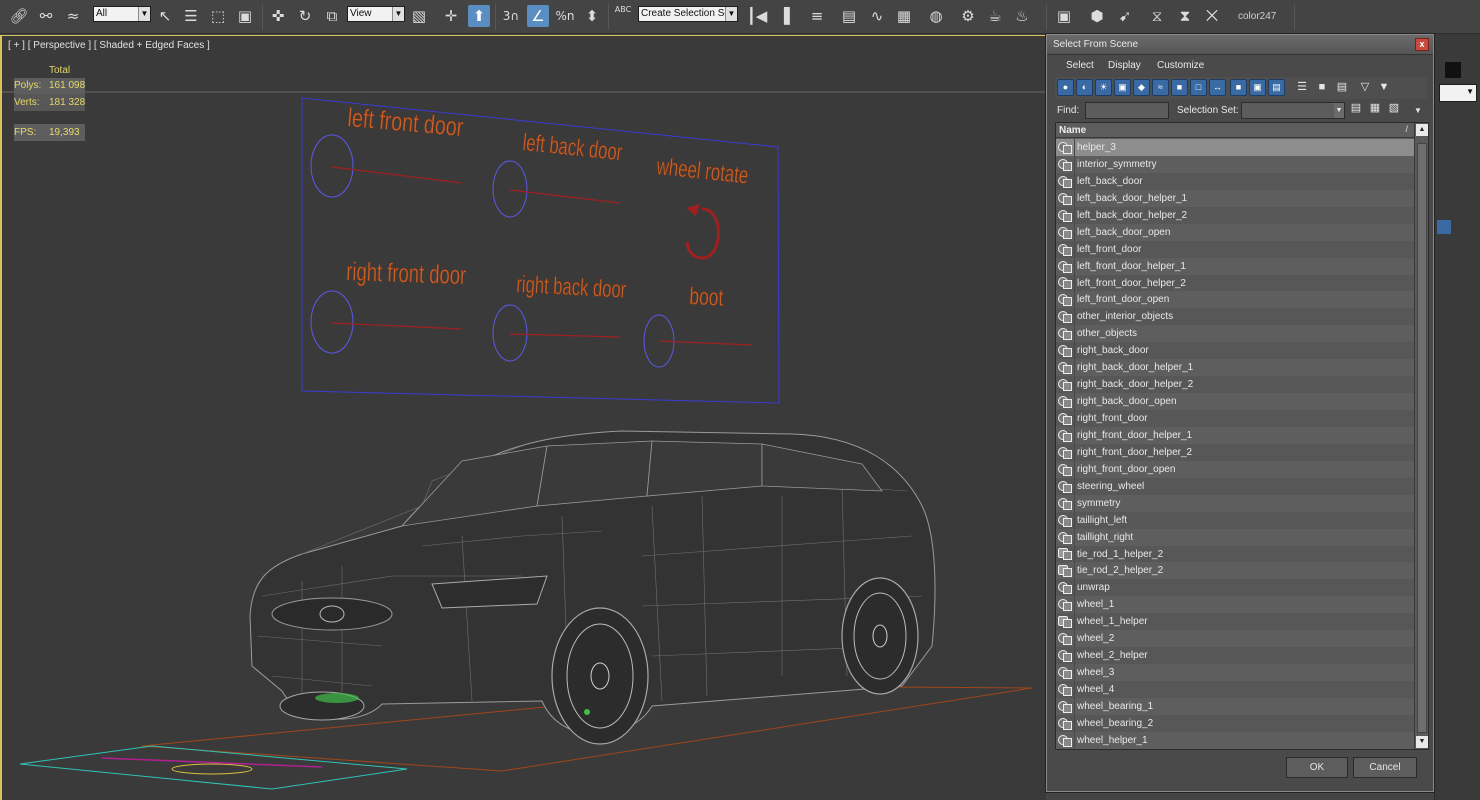  Describe the element at coordinates (1235, 656) in the screenshot. I see `list-item: wheel_2_helper` at that location.